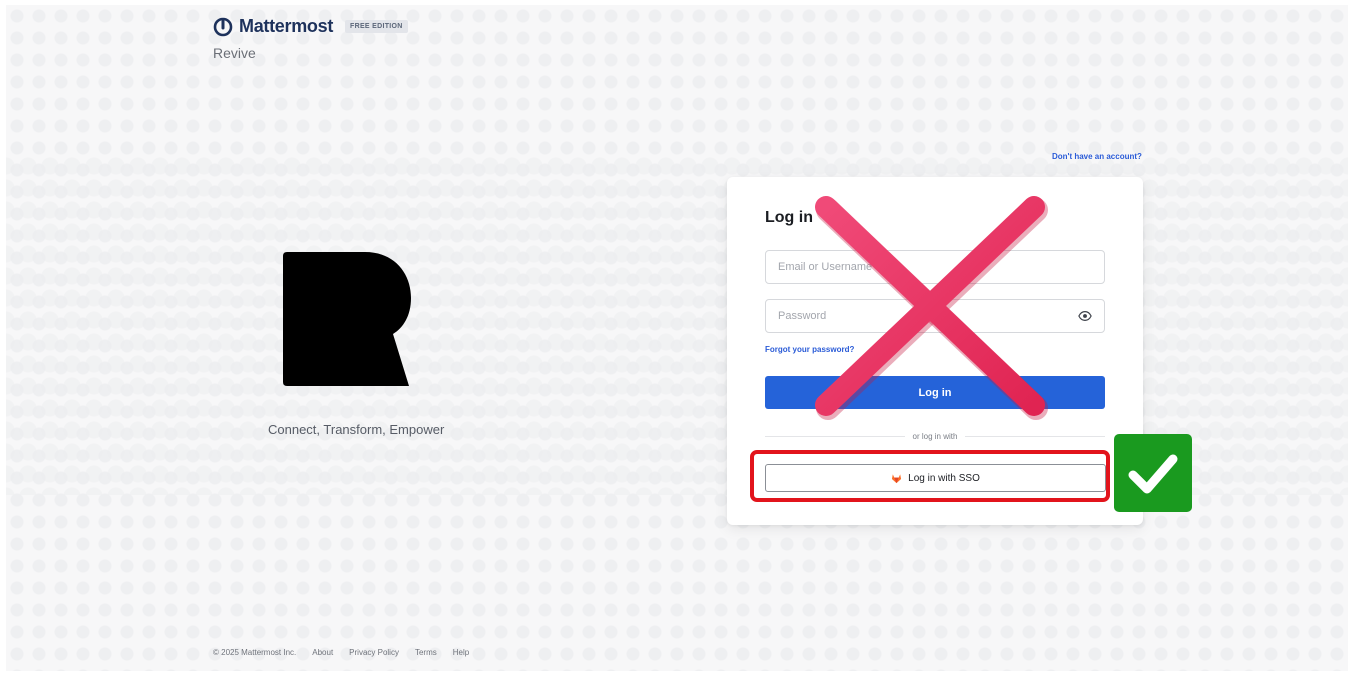 This screenshot has width=1353, height=675. Describe the element at coordinates (322, 652) in the screenshot. I see `footer-link-about: About` at that location.